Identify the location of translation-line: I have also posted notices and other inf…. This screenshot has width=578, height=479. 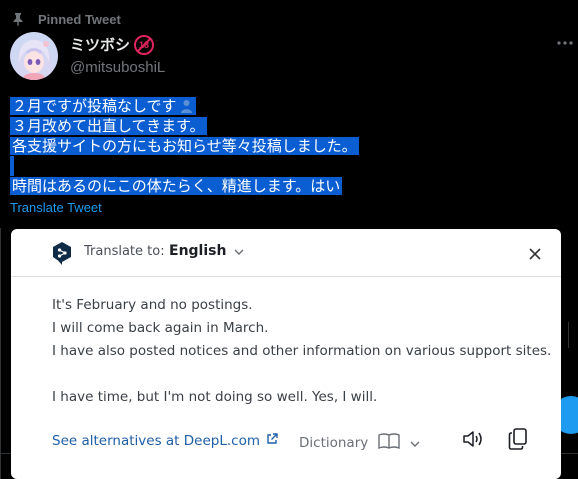
(302, 351).